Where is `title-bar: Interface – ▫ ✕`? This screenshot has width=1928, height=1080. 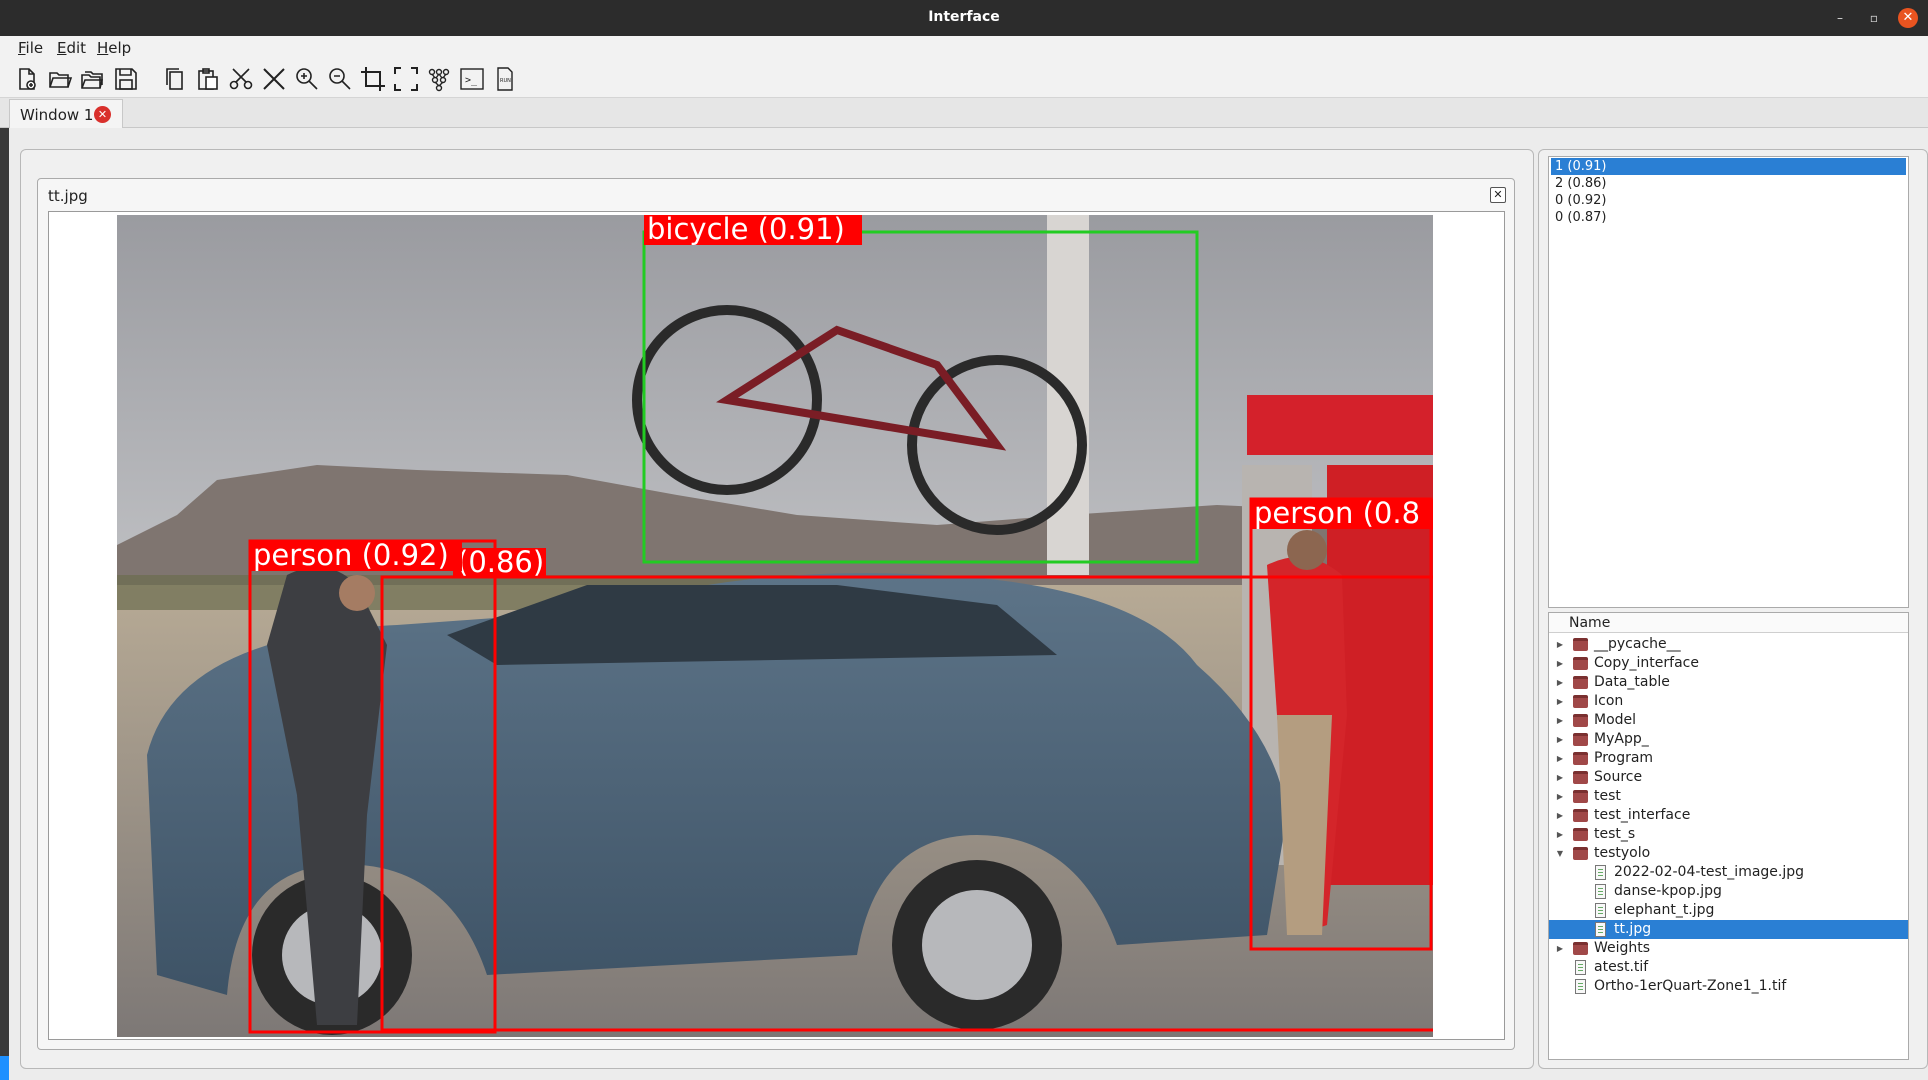 title-bar: Interface – ▫ ✕ is located at coordinates (964, 18).